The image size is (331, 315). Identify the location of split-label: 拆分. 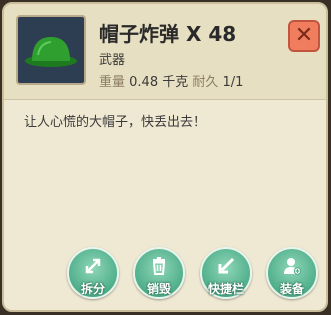
(92, 289).